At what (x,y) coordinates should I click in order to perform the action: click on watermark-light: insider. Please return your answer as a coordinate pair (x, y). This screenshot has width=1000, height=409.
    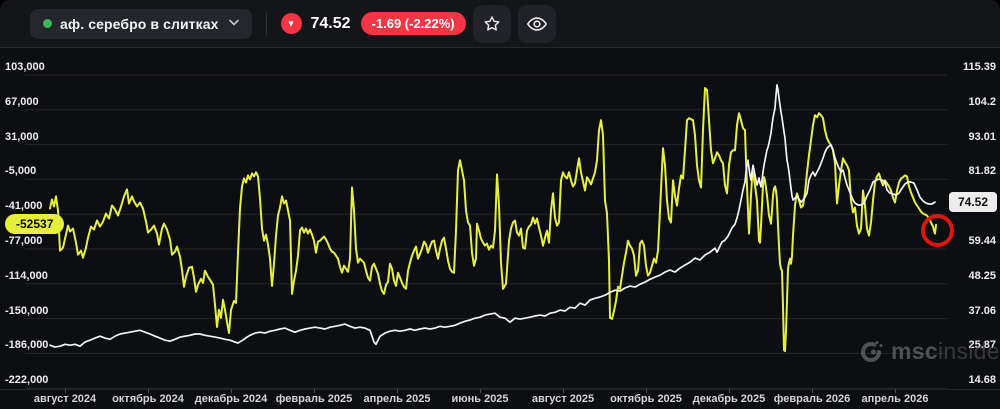
    Looking at the image, I should click on (968, 351).